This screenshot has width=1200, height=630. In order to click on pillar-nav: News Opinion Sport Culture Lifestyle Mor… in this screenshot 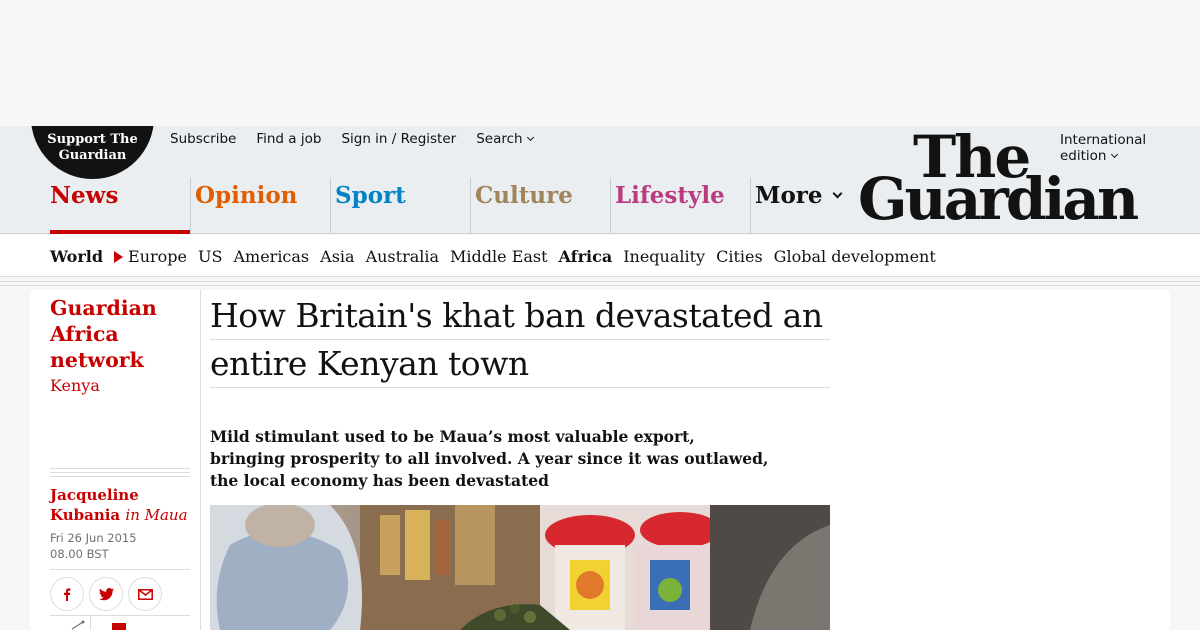, I will do `click(455, 206)`.